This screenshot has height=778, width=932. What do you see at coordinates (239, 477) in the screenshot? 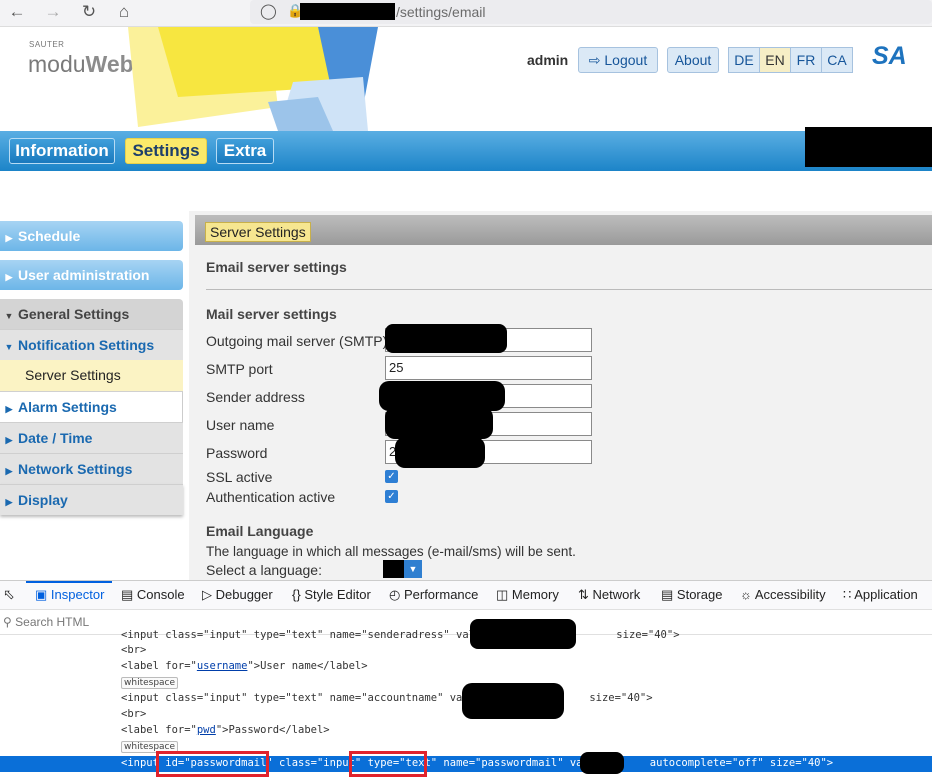
I see `ssl-label: SSL active` at bounding box center [239, 477].